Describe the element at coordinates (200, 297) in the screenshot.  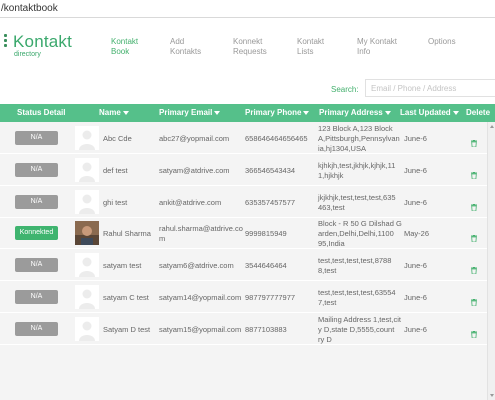
I see `contact-email: satyam14@yopmail.com` at that location.